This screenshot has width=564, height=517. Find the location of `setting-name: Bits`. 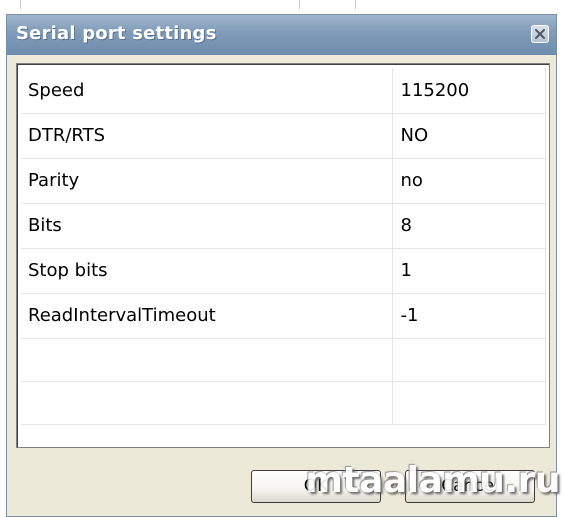

setting-name: Bits is located at coordinates (207, 226).